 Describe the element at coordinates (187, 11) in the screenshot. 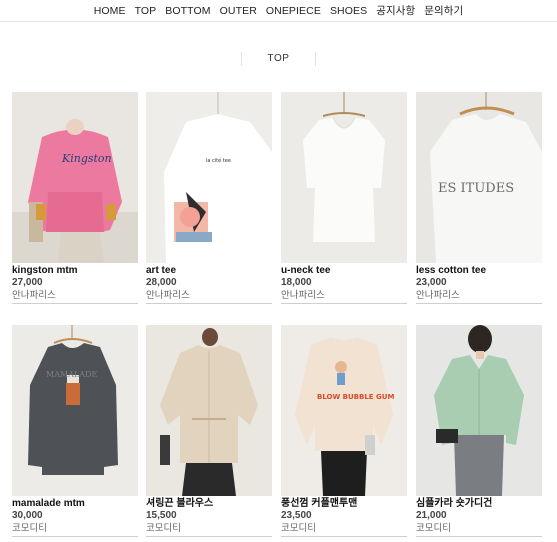

I see `nav-bottom: BOTTOM` at that location.